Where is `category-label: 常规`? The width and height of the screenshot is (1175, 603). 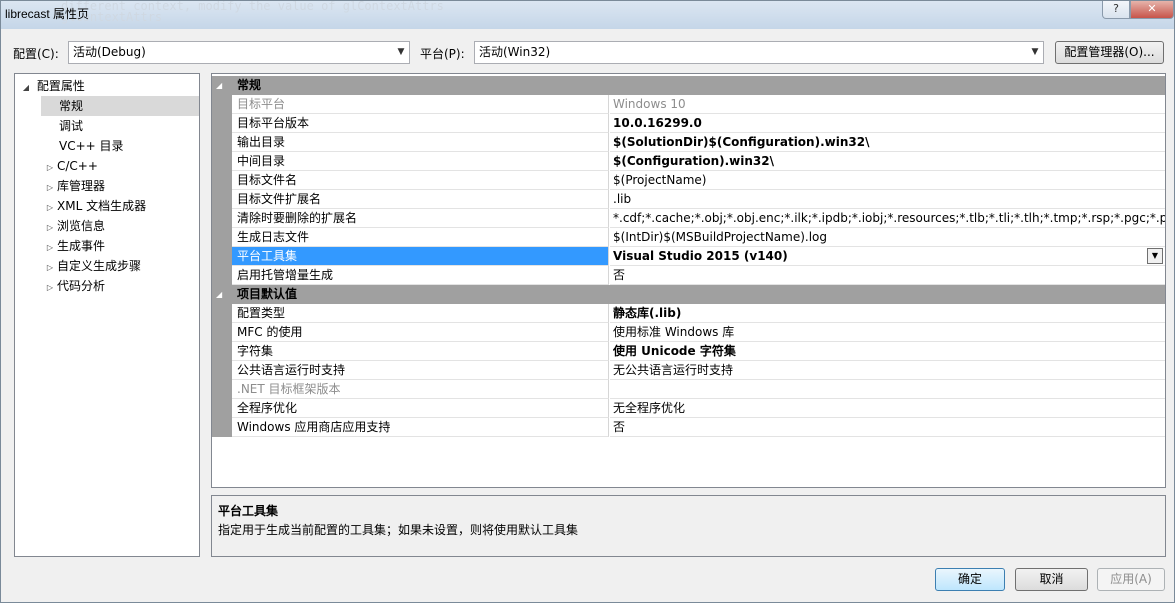 category-label: 常规 is located at coordinates (249, 85).